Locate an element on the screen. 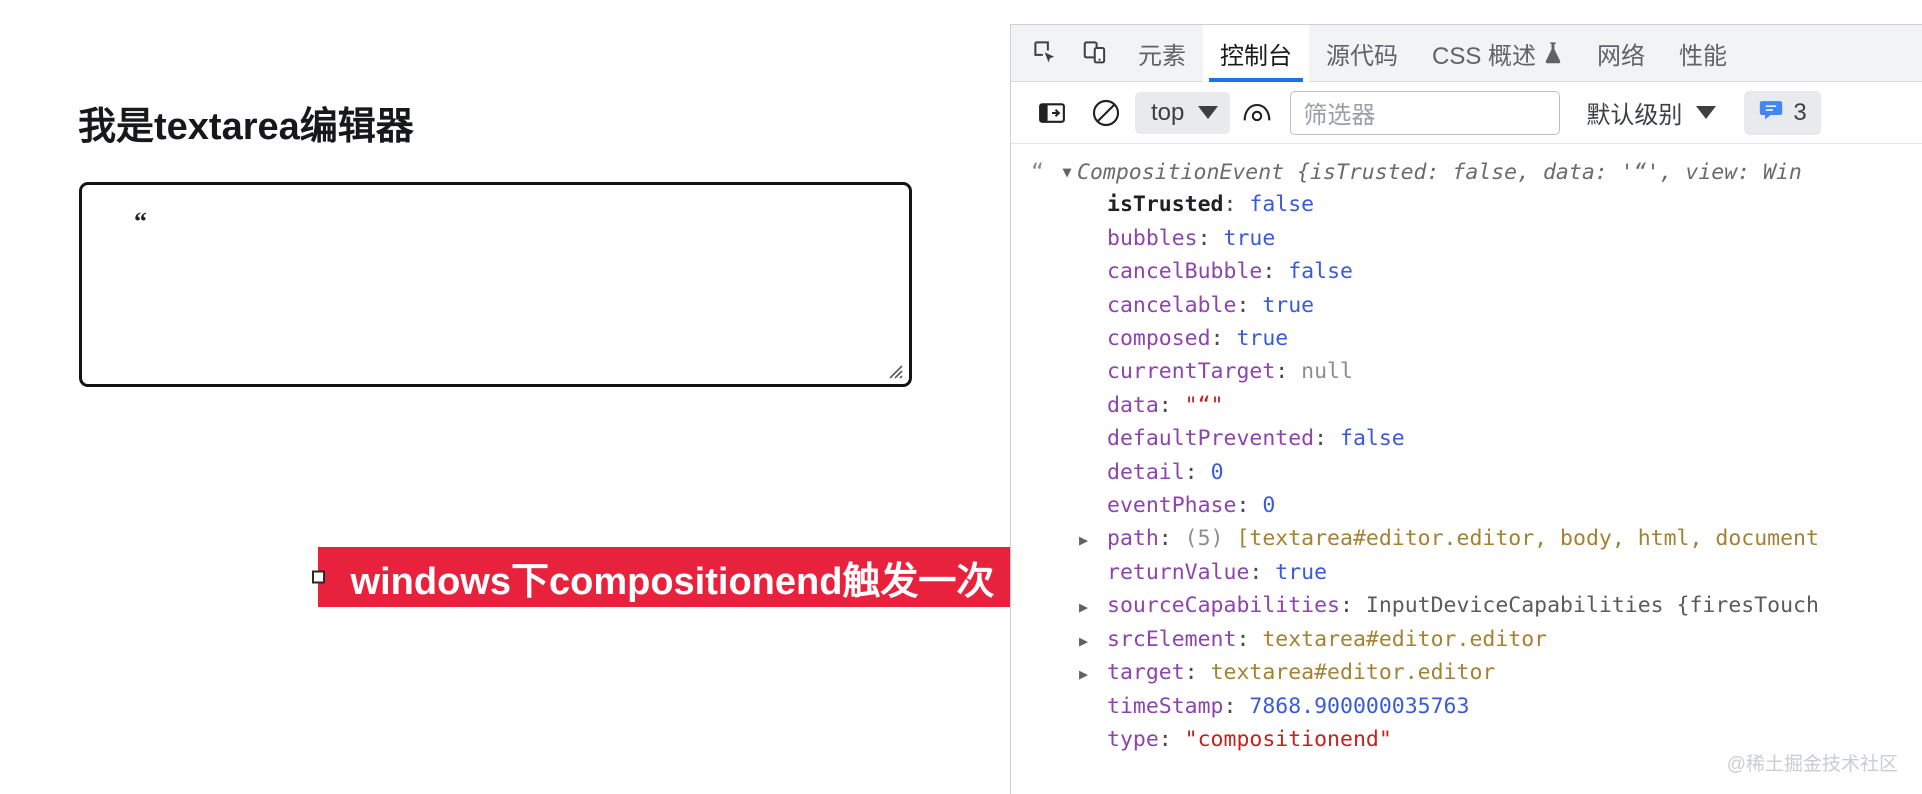 This screenshot has width=1922, height=794. message-count-value: 3 is located at coordinates (1800, 112).